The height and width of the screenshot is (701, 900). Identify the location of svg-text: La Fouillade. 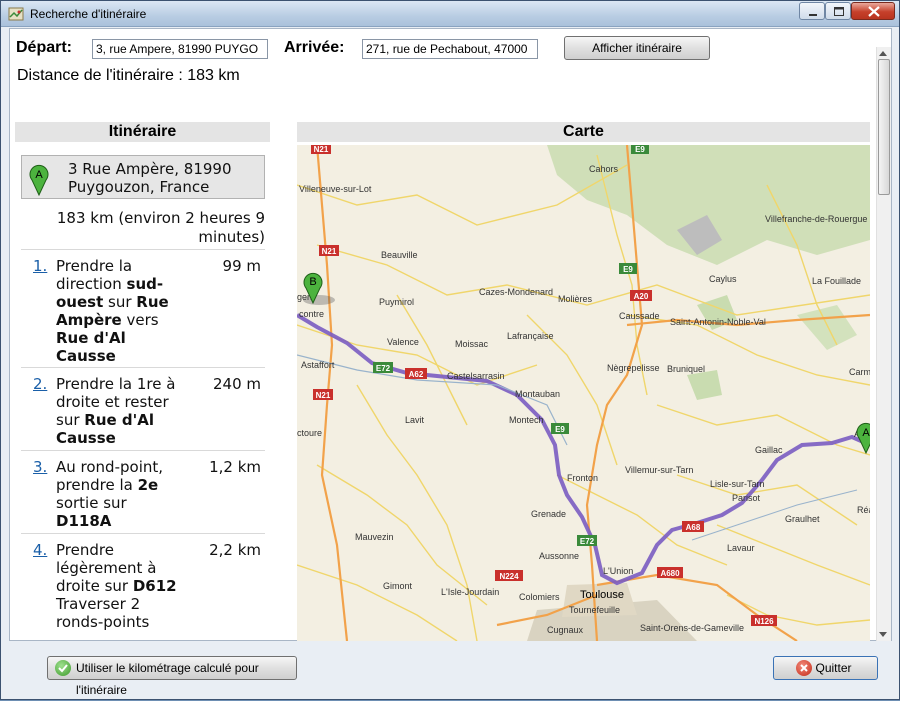
(836, 281).